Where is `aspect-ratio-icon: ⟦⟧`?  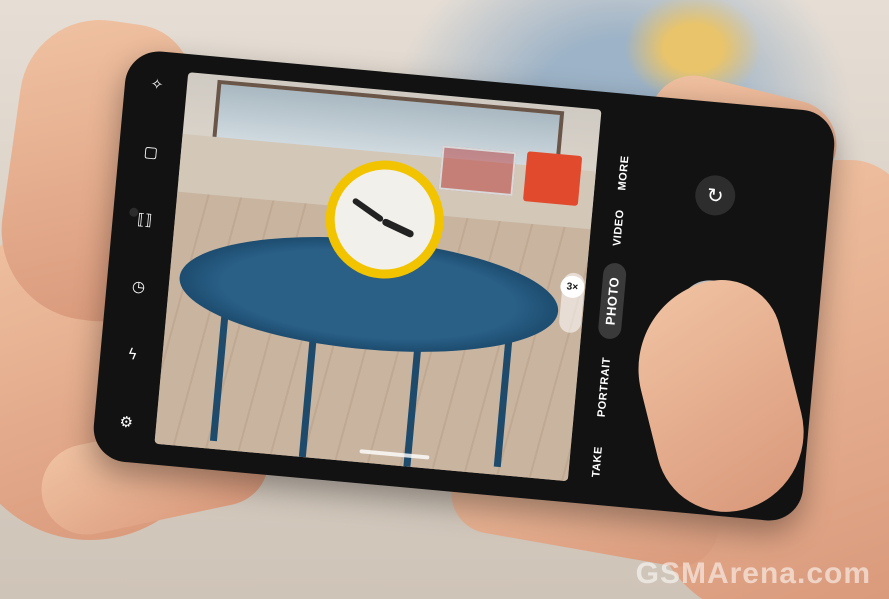 aspect-ratio-icon: ⟦⟧ is located at coordinates (145, 219).